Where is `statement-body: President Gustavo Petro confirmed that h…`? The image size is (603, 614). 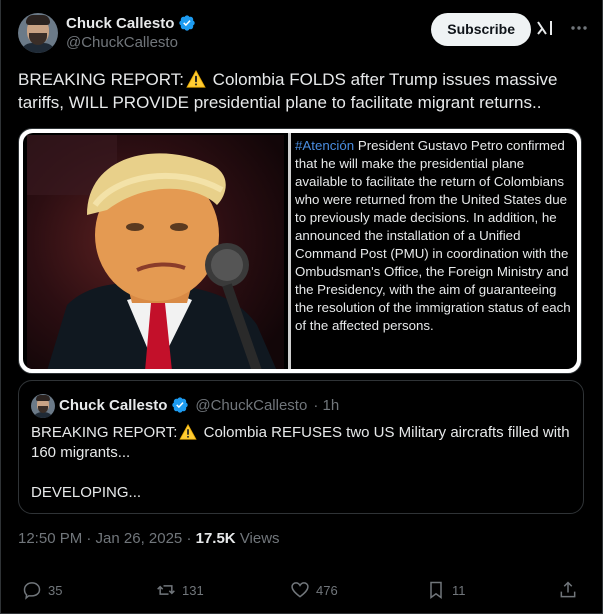
statement-body: President Gustavo Petro confirmed that h… is located at coordinates (433, 235).